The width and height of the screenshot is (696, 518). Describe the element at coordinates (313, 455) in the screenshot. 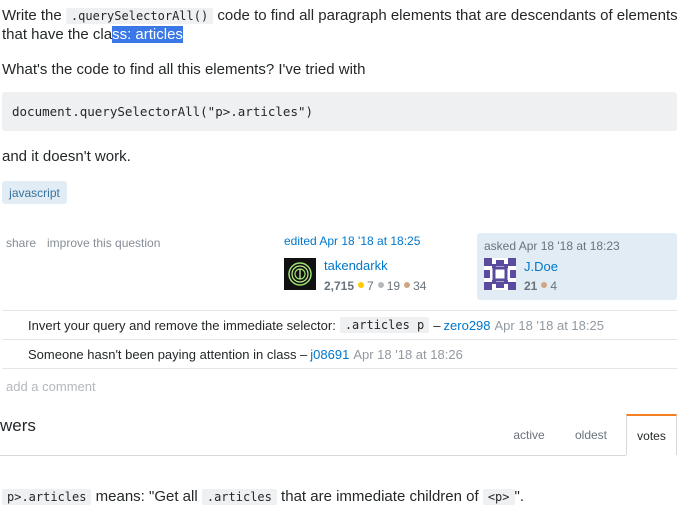

I see `tabs-divider` at that location.